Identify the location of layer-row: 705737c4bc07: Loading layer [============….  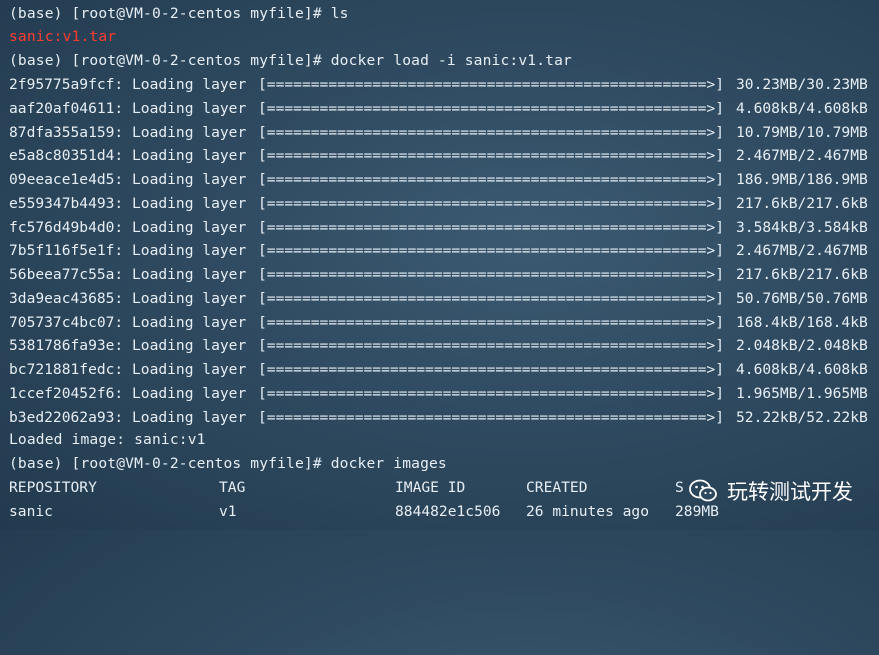
(444, 323).